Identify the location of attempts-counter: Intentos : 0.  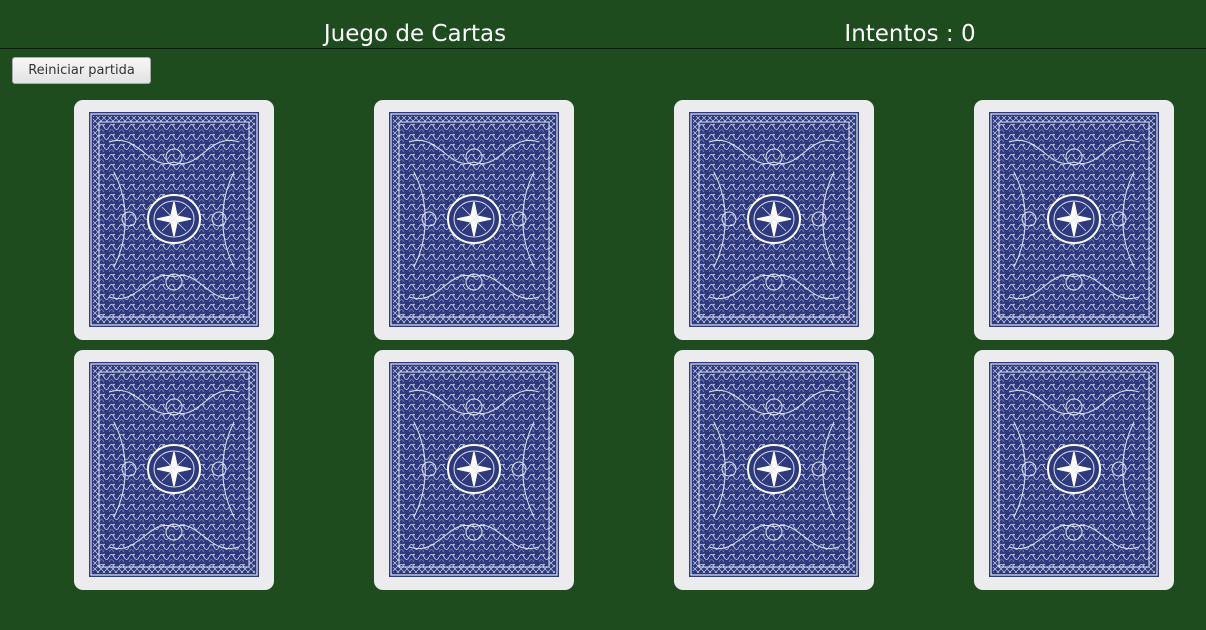
(910, 34).